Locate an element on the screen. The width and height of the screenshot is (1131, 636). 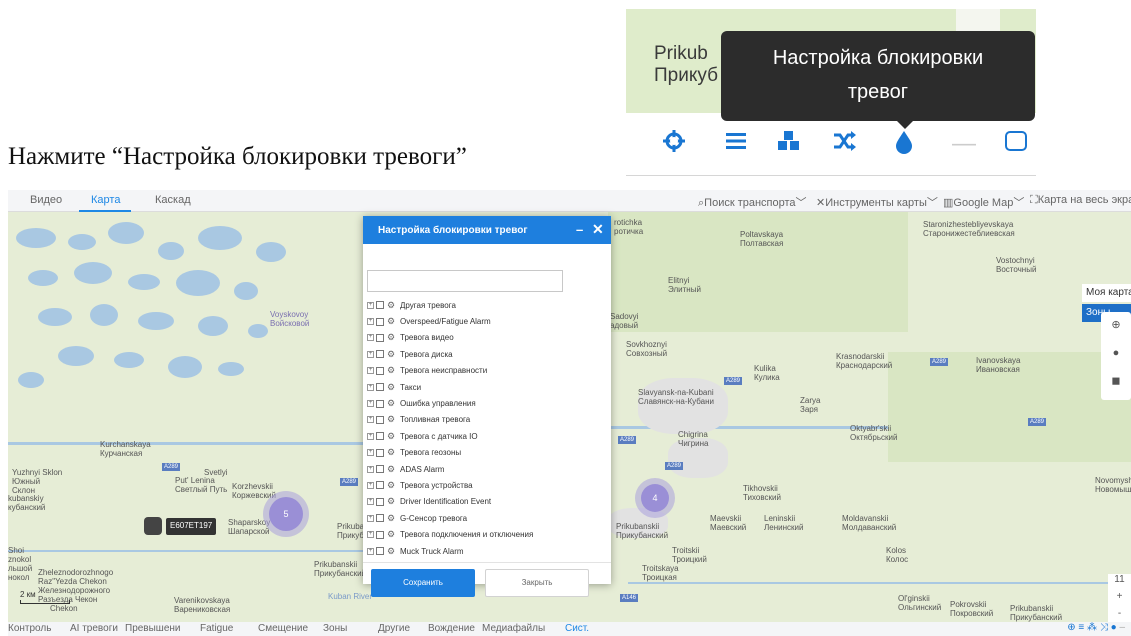
vehicle-cluster: 4 is located at coordinates (655, 498).